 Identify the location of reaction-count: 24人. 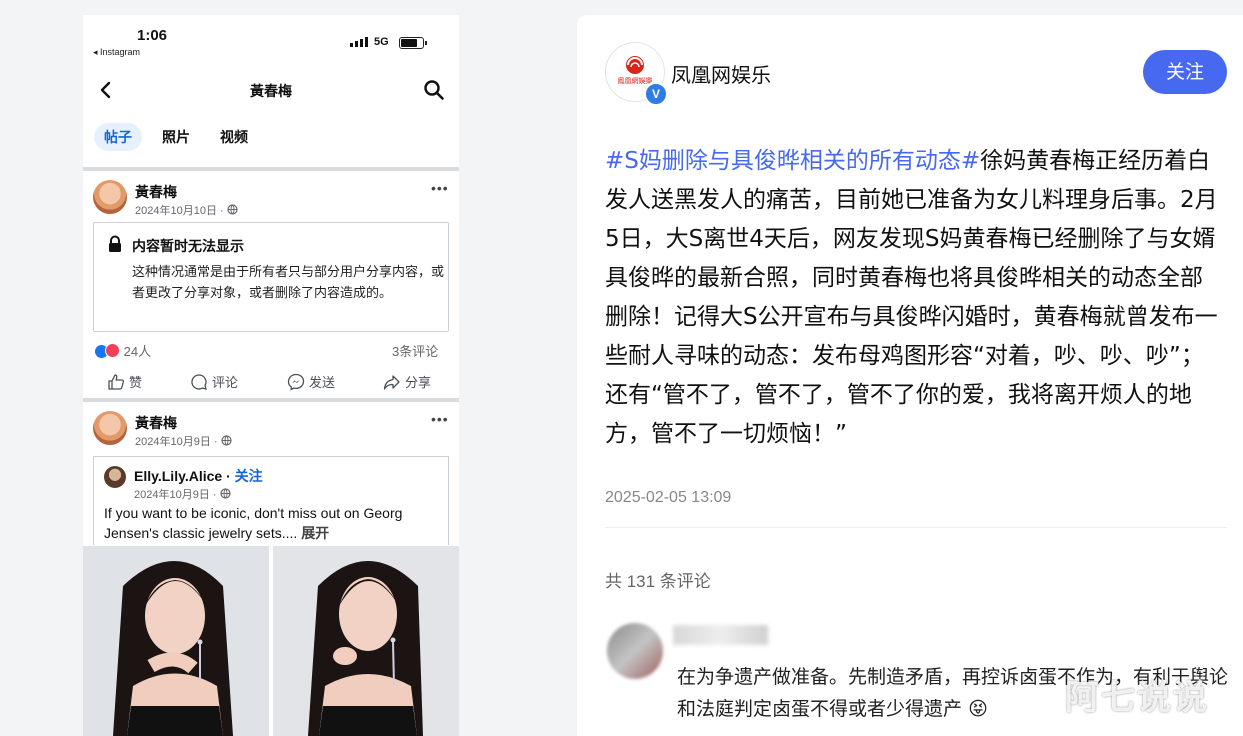
(123, 350).